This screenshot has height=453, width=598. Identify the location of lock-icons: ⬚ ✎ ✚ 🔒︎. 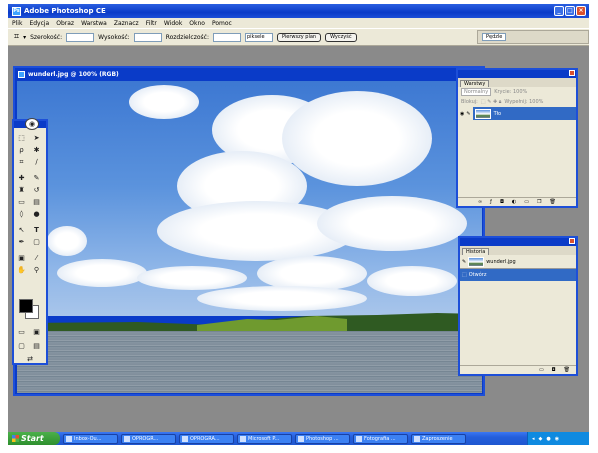
(491, 102).